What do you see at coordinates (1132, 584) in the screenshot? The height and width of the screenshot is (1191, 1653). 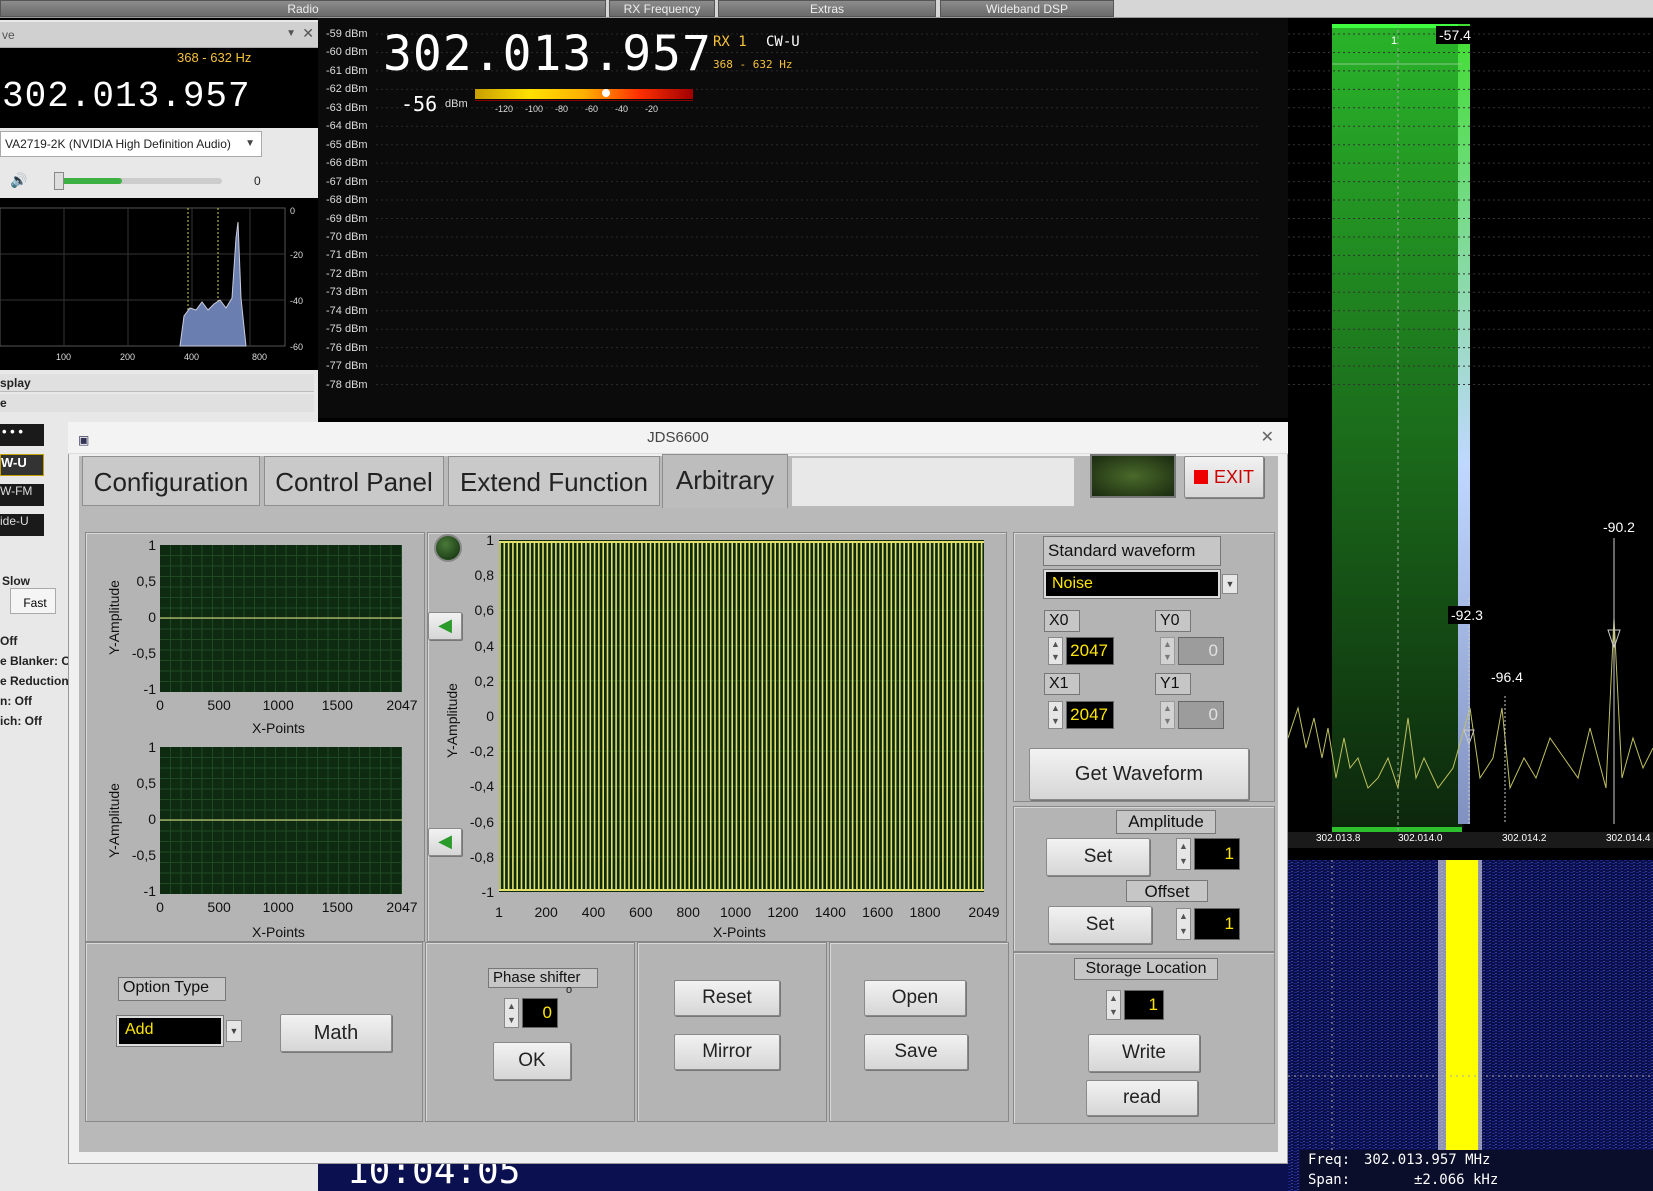 I see `standard-waveform-select: Noise` at bounding box center [1132, 584].